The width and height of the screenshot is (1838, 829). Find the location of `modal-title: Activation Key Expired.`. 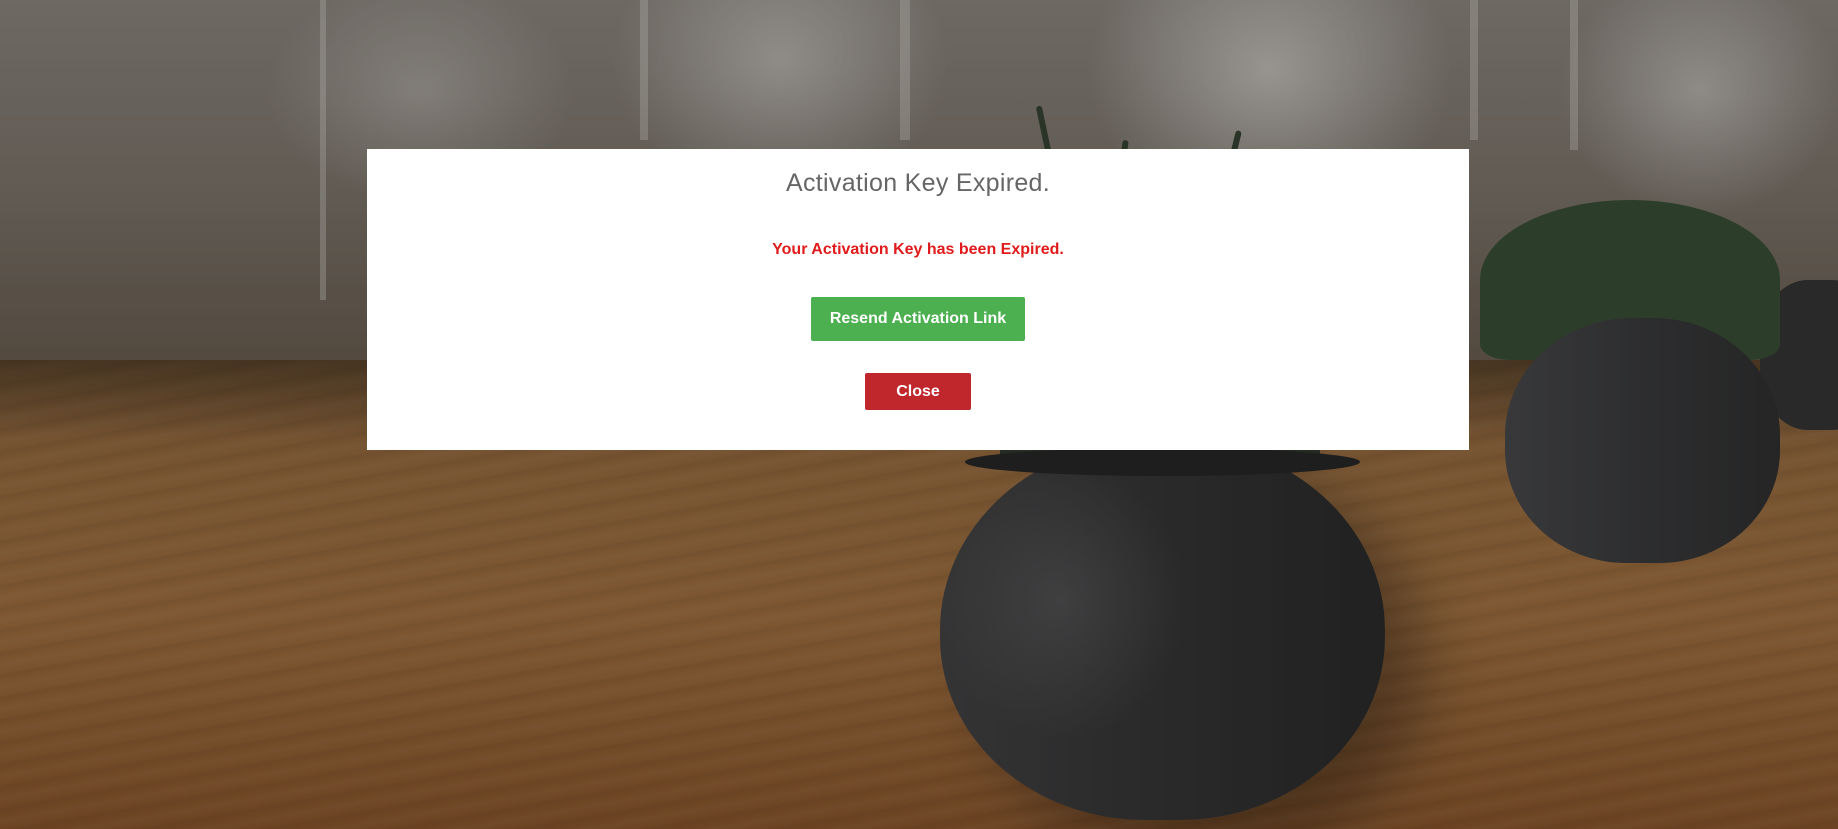

modal-title: Activation Key Expired. is located at coordinates (918, 183).